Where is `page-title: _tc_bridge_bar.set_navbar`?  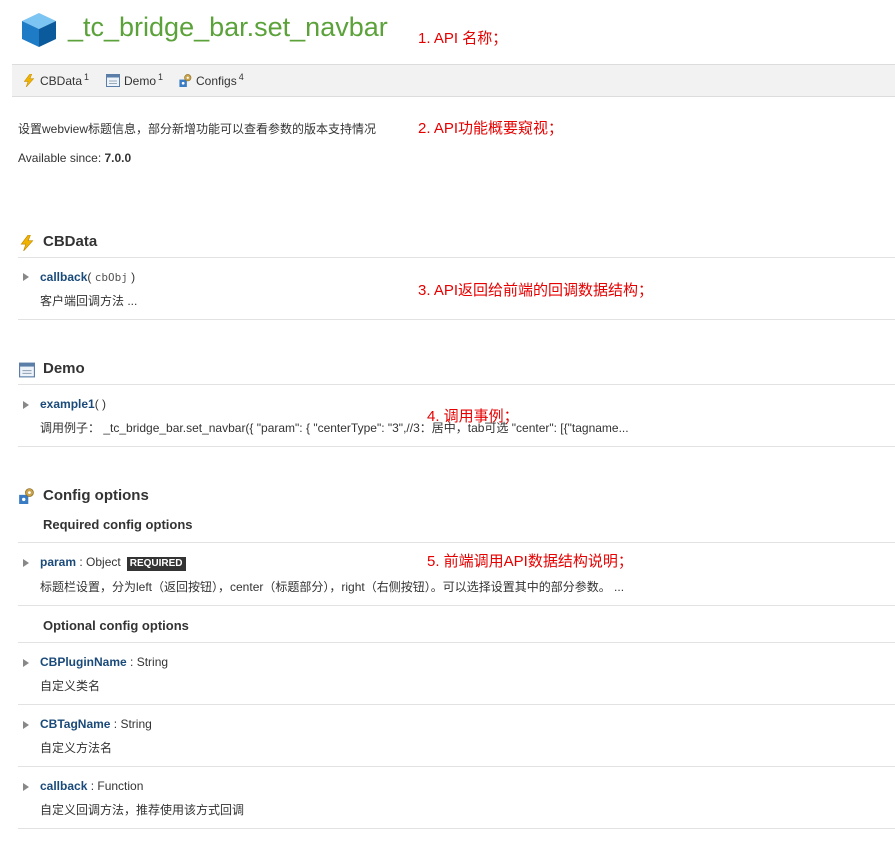
page-title: _tc_bridge_bar.set_navbar is located at coordinates (228, 27).